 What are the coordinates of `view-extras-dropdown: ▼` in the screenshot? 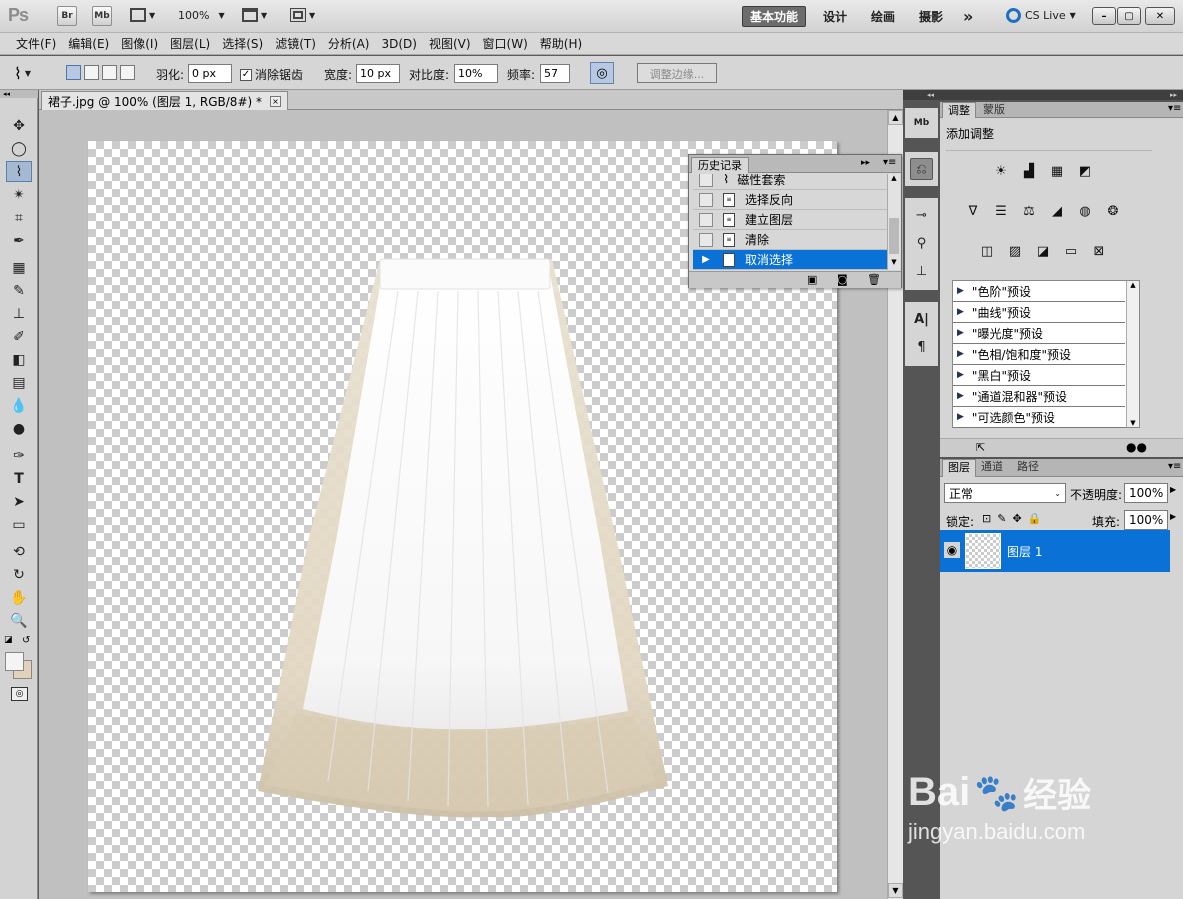 It's located at (142, 15).